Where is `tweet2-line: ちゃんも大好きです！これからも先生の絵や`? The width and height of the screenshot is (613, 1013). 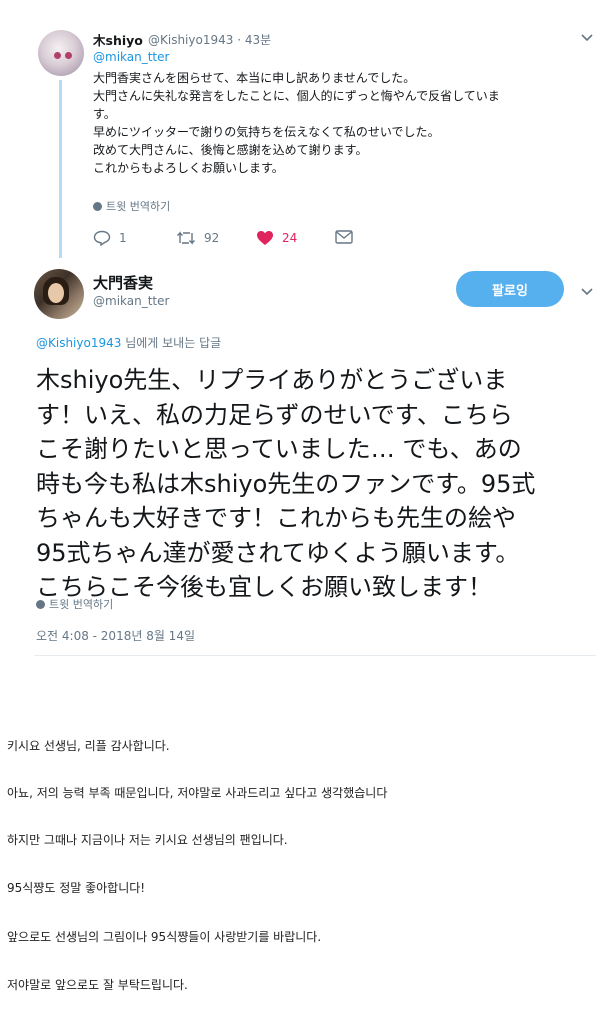 tweet2-line: ちゃんも大好きです！これからも先生の絵や is located at coordinates (276, 518).